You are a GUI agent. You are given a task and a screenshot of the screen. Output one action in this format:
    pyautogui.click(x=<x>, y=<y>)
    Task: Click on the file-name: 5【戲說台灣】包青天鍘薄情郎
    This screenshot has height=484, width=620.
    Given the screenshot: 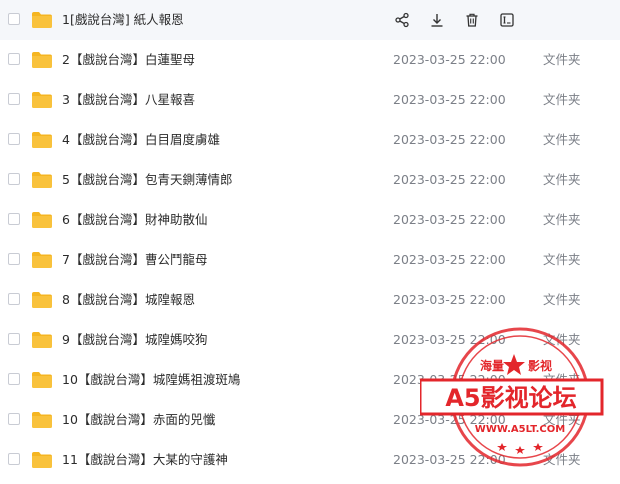 What is the action you would take?
    pyautogui.click(x=147, y=180)
    